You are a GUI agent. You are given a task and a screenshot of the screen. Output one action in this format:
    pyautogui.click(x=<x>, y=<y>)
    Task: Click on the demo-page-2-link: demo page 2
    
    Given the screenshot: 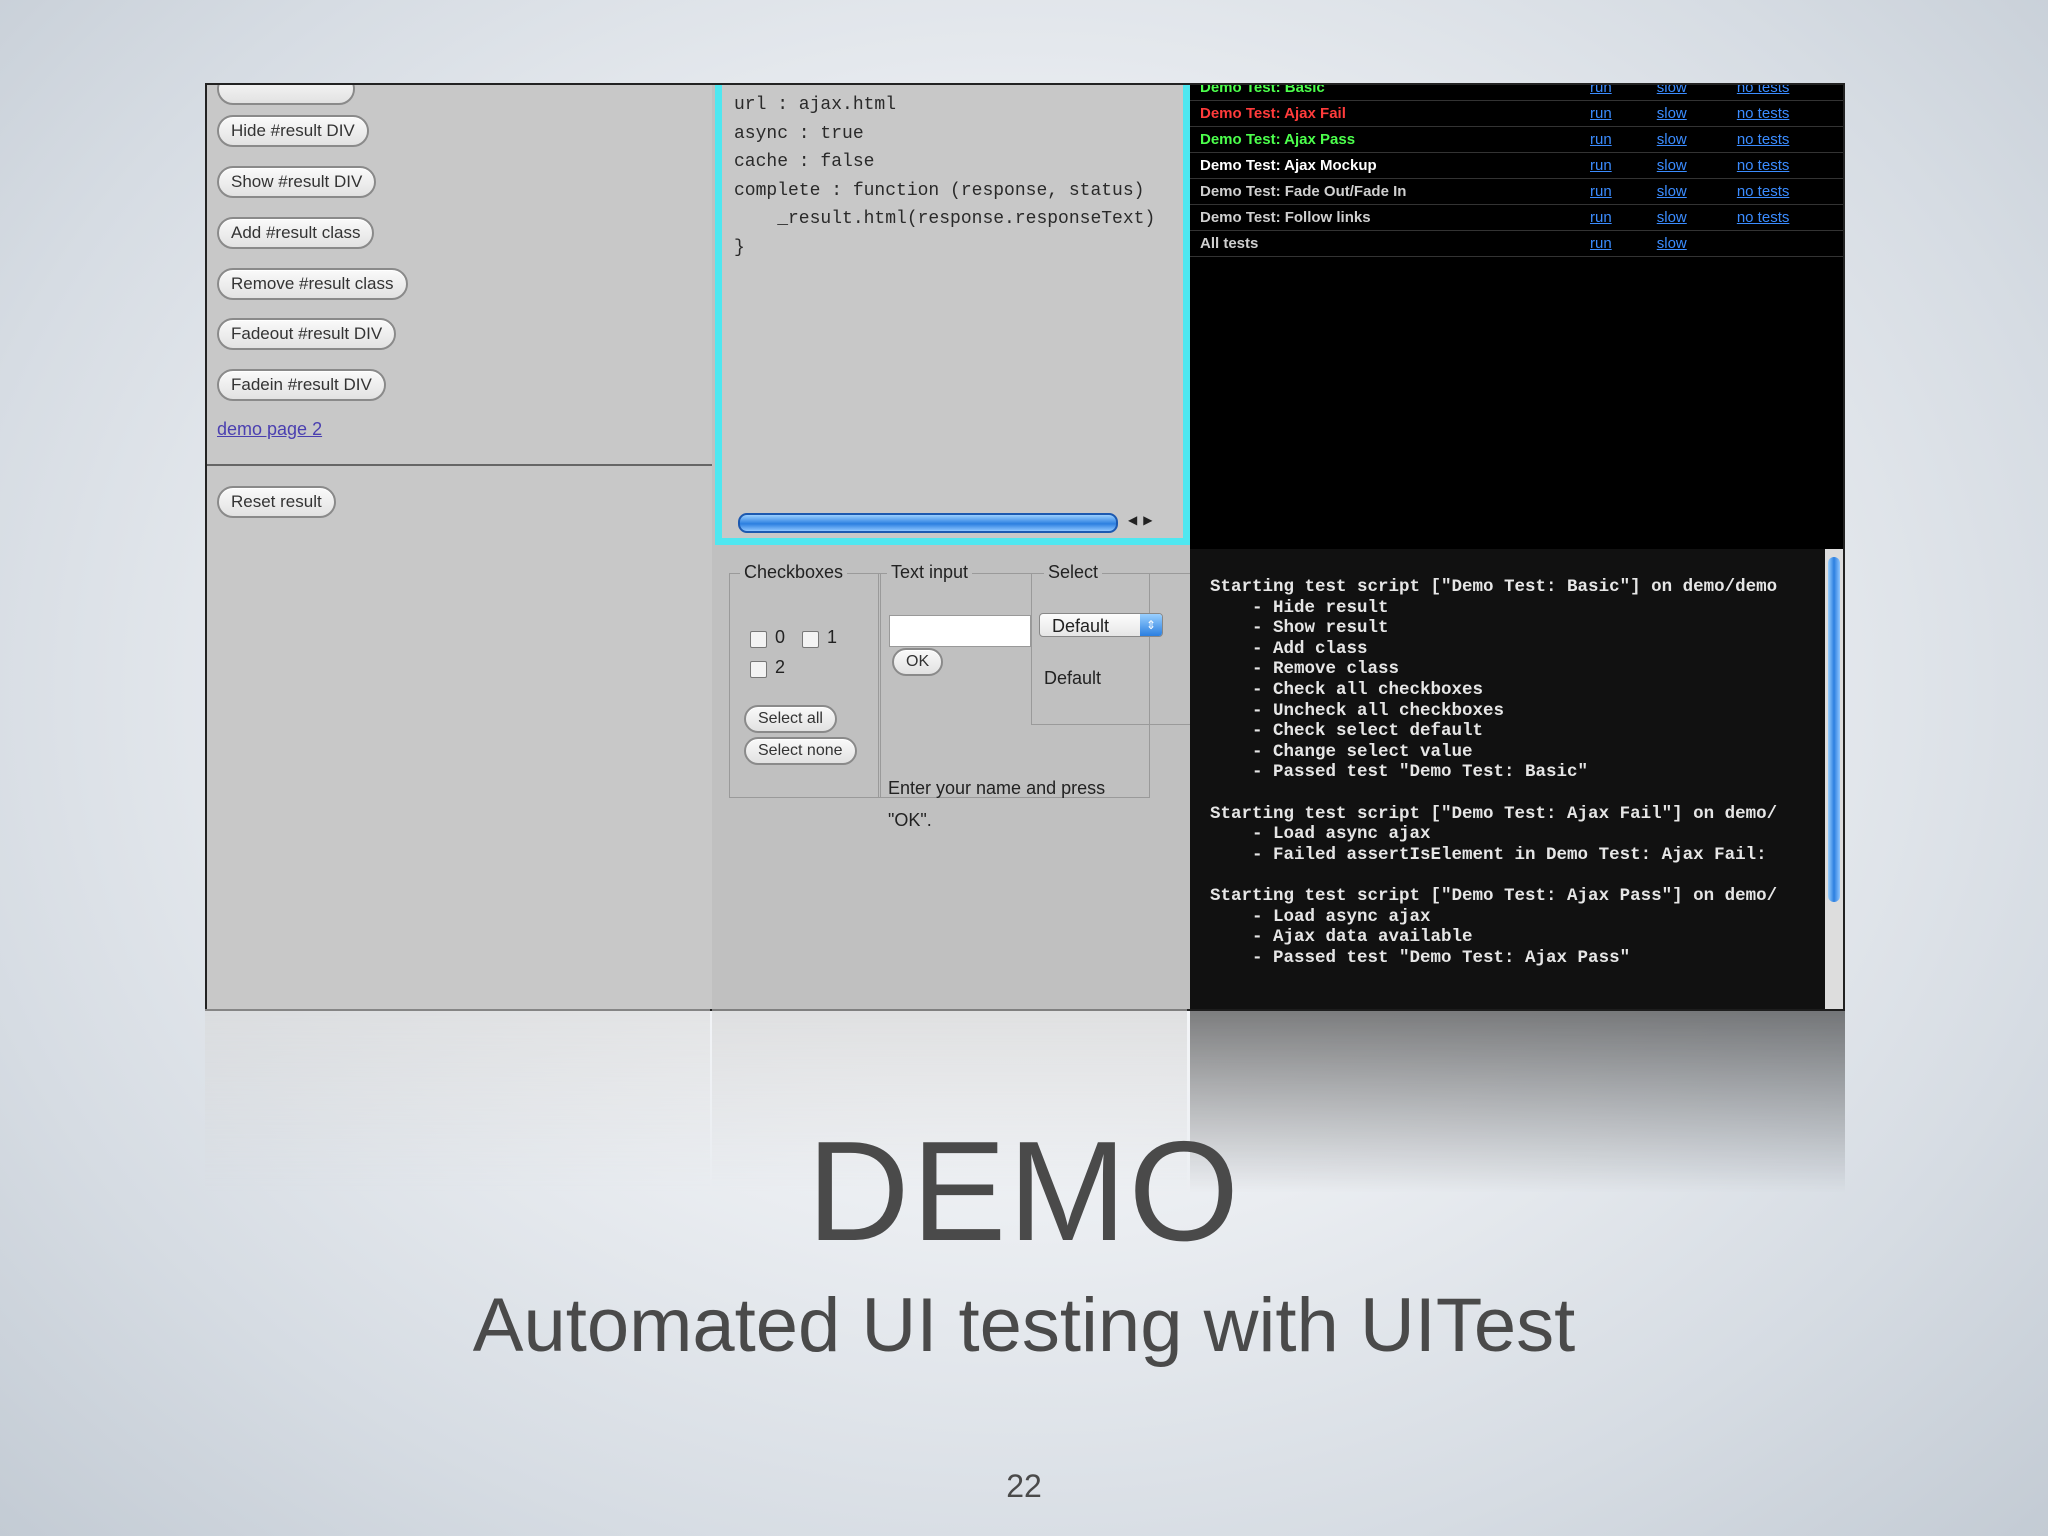 What is the action you would take?
    pyautogui.click(x=269, y=429)
    